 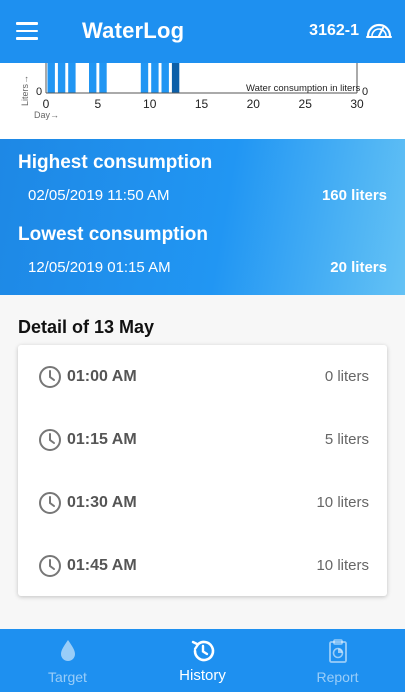 What do you see at coordinates (346, 439) in the screenshot?
I see `detail-row-liters: 5 liters` at bounding box center [346, 439].